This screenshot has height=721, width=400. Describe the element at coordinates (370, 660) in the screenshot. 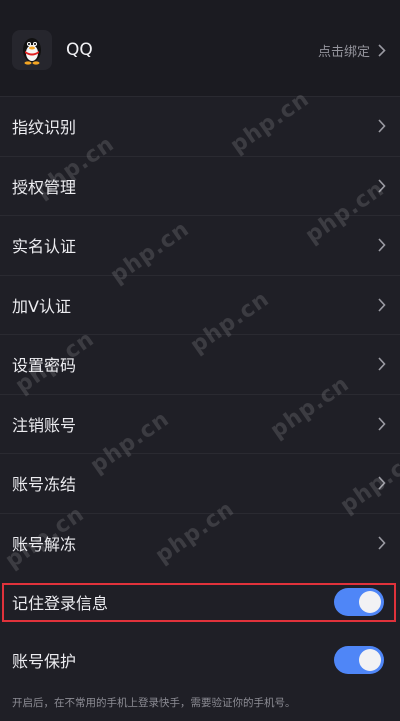

I see `toggle-knob` at that location.